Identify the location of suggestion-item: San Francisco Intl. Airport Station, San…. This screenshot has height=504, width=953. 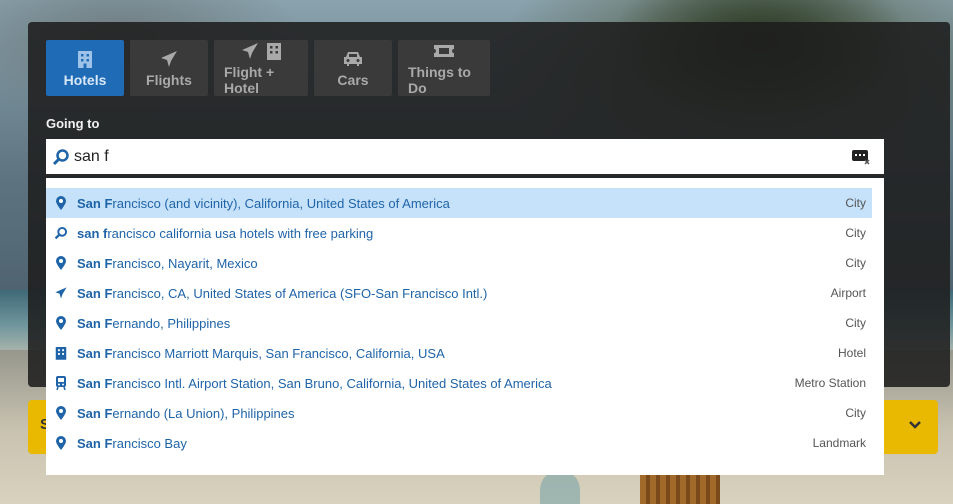
(459, 383).